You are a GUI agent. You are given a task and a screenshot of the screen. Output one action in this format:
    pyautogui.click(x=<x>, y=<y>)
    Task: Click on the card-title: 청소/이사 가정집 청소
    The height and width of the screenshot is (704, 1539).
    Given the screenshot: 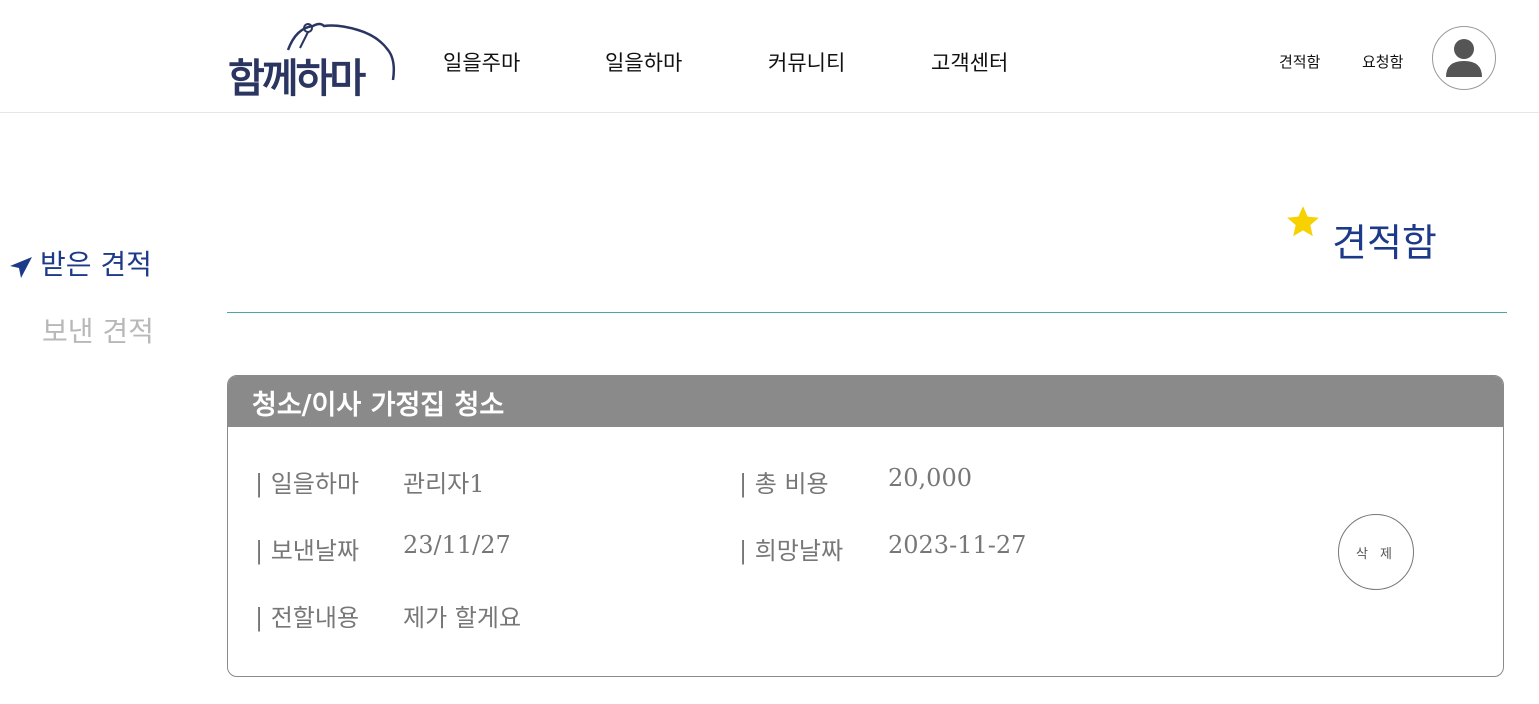 What is the action you would take?
    pyautogui.click(x=865, y=401)
    